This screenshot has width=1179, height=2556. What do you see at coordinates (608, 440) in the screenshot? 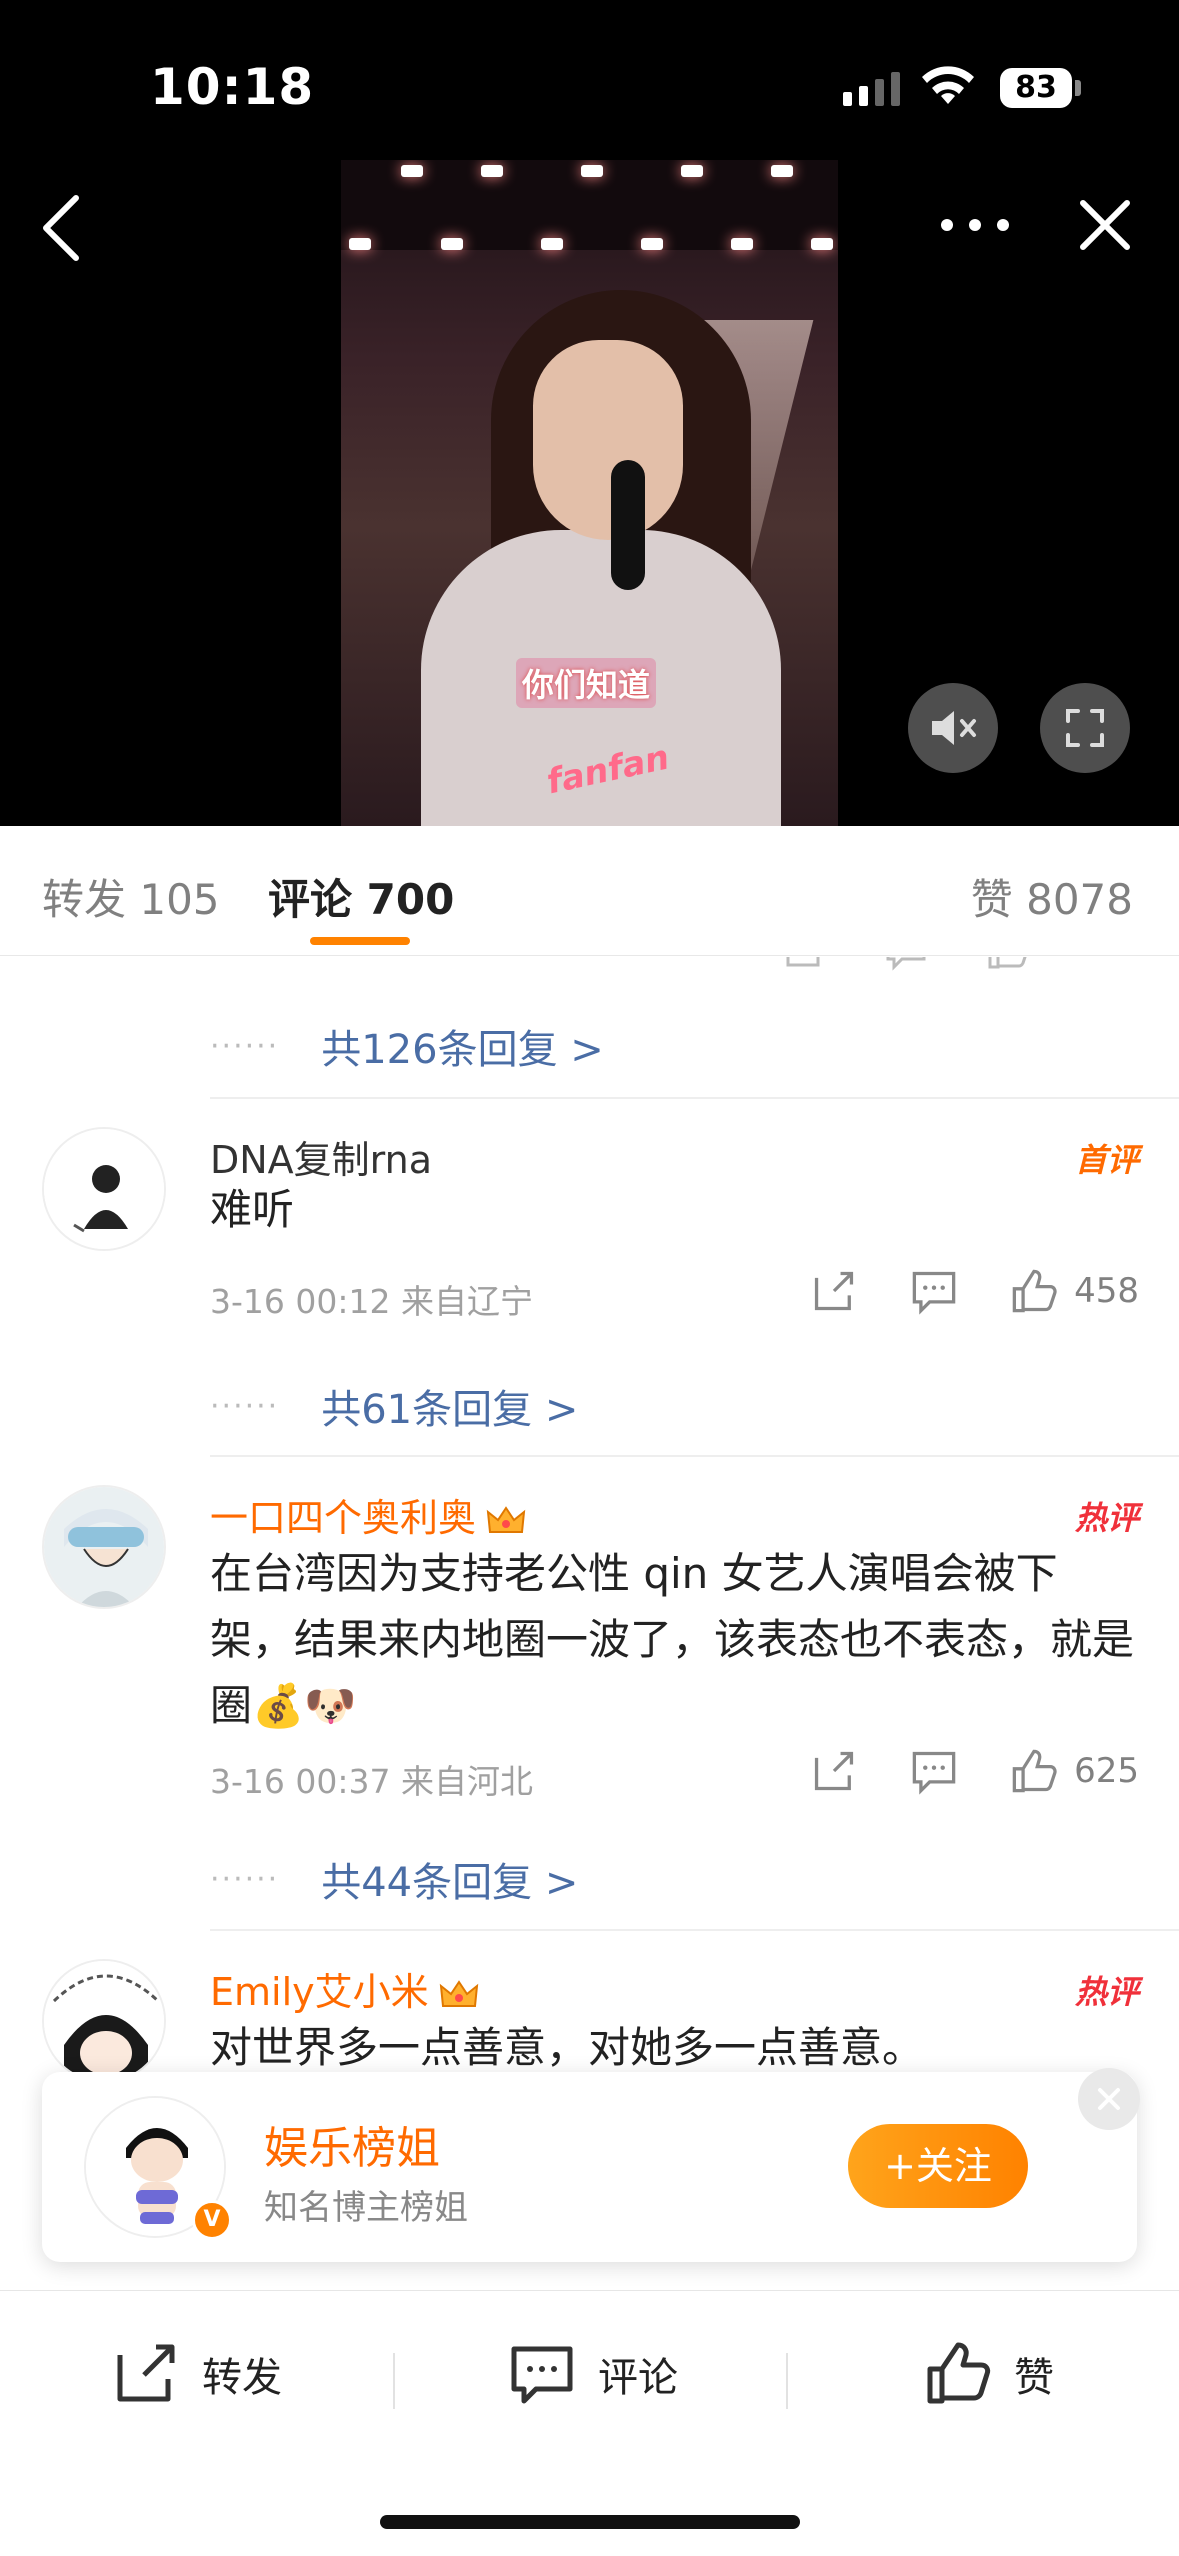
I see `singer-face` at bounding box center [608, 440].